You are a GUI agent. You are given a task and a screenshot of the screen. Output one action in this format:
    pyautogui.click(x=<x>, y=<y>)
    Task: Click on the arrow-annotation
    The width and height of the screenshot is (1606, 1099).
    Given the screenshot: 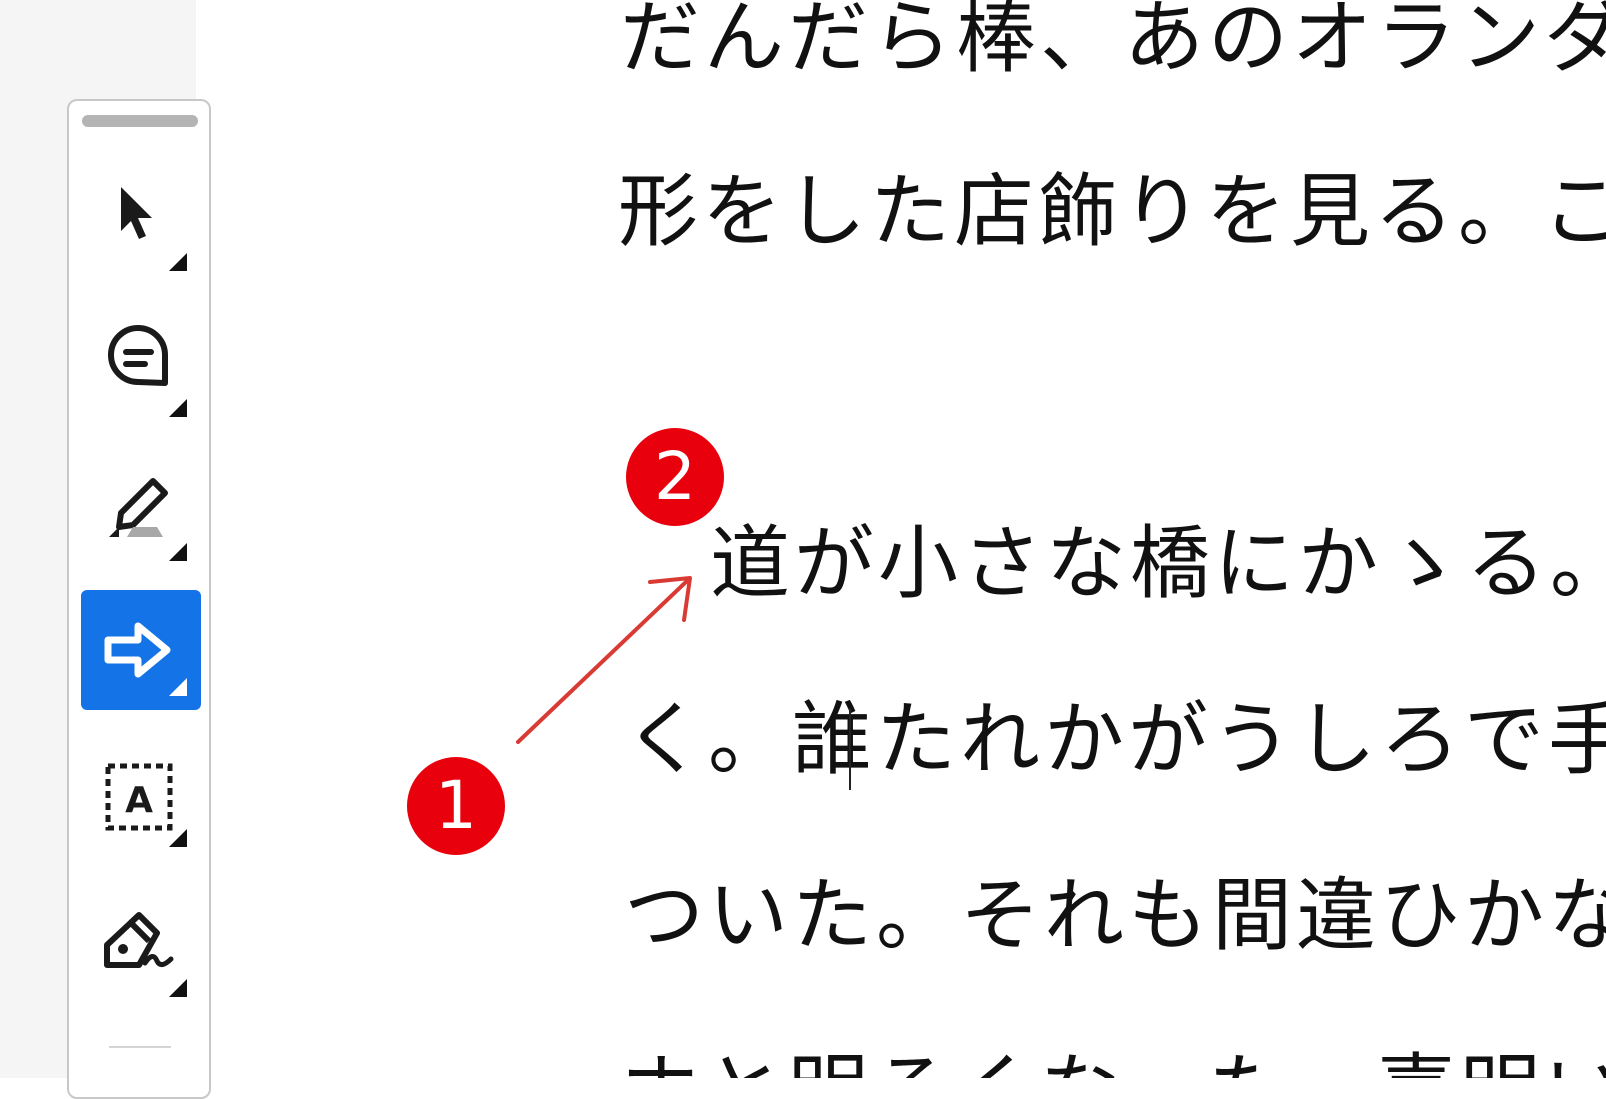 What is the action you would take?
    pyautogui.click(x=604, y=660)
    